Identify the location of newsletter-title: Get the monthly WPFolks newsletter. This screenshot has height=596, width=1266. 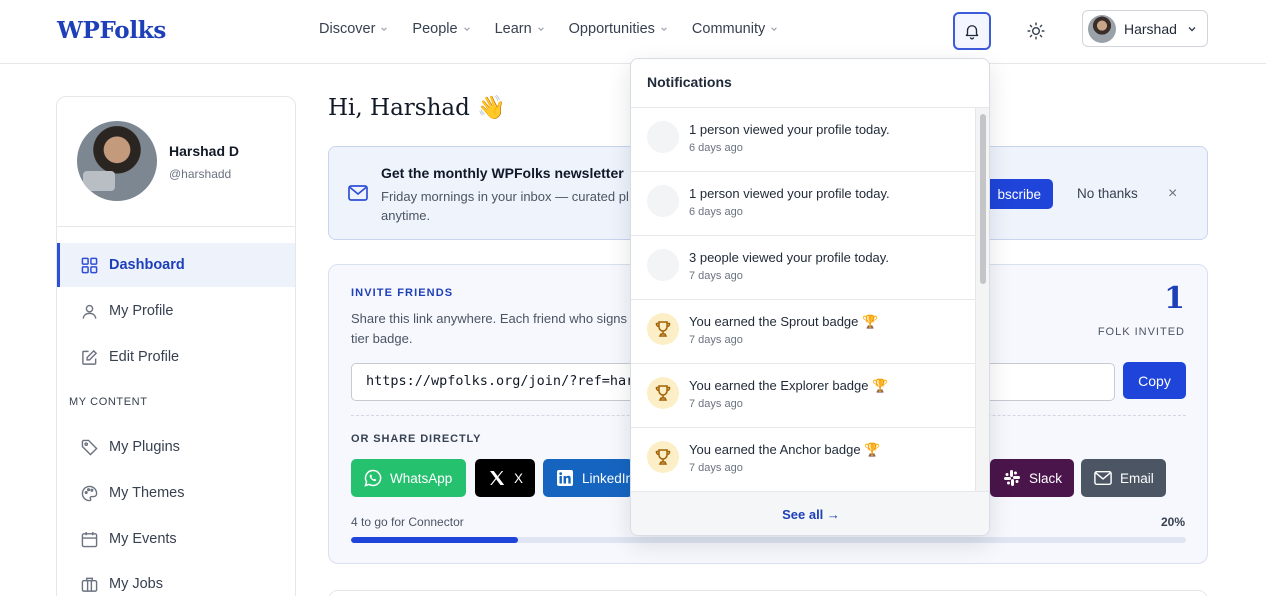
(502, 173).